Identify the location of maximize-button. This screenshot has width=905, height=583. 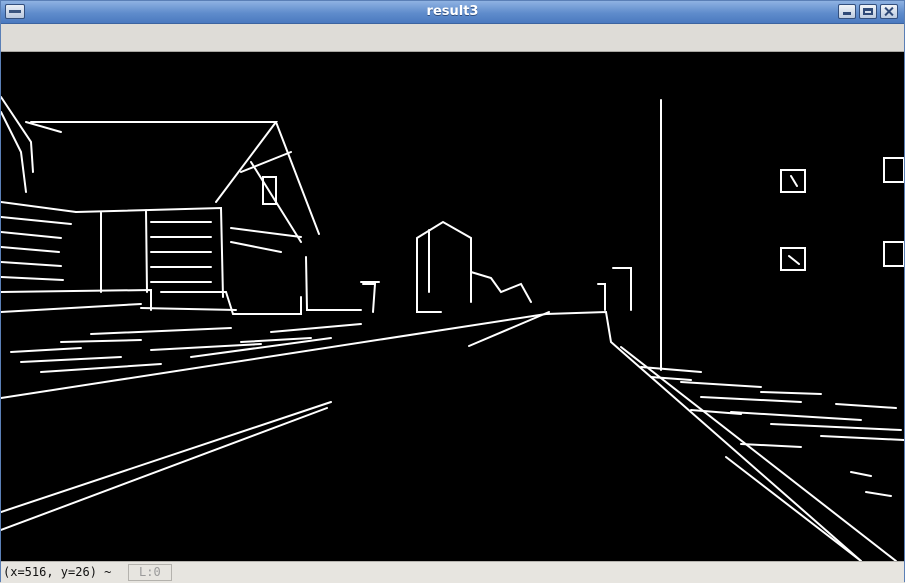
(868, 11).